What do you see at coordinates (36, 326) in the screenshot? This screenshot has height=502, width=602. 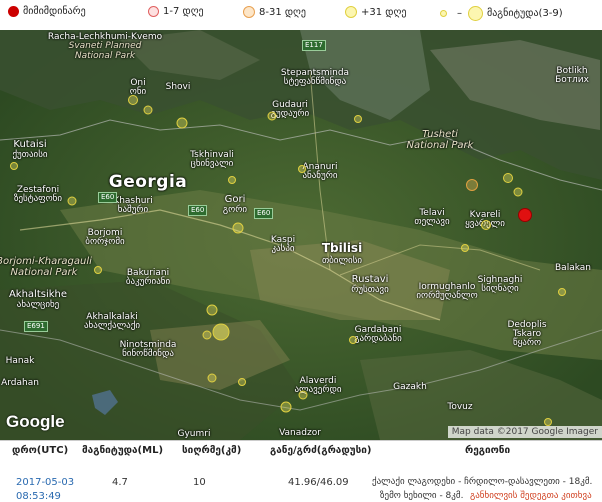 I see `road-shield-e691: E691` at bounding box center [36, 326].